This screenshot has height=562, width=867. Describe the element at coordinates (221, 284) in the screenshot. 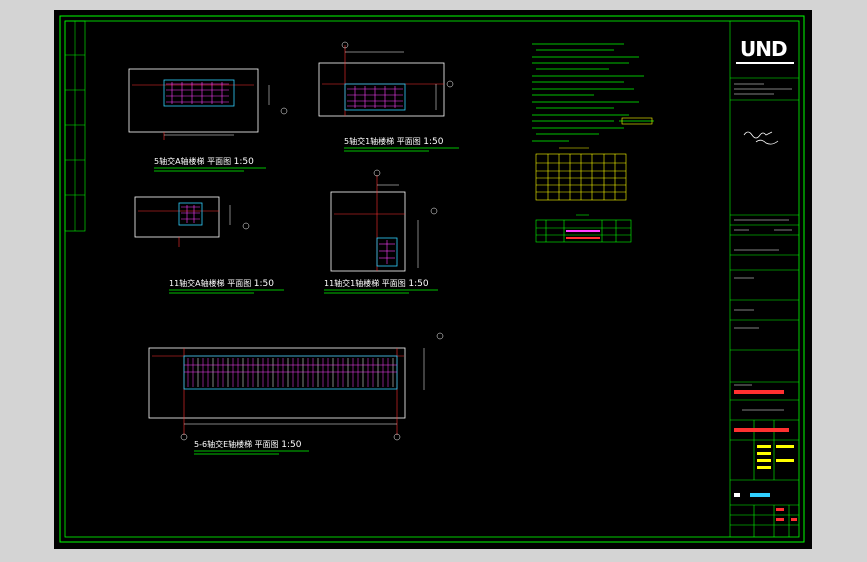

I see `view-title-3: 11轴交A轴楼梯 平面图 1:50` at that location.